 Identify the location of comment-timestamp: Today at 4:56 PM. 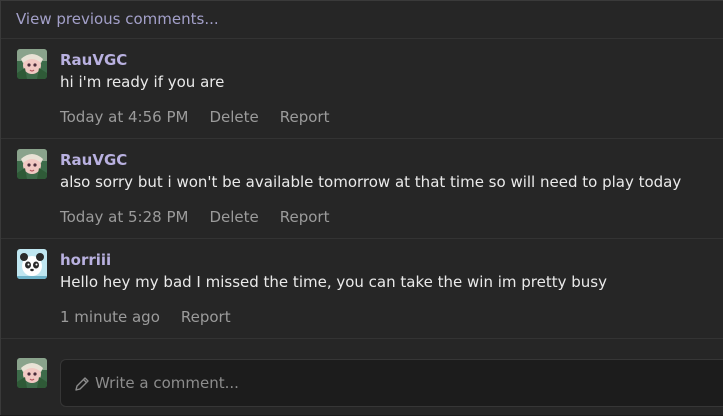
(124, 117).